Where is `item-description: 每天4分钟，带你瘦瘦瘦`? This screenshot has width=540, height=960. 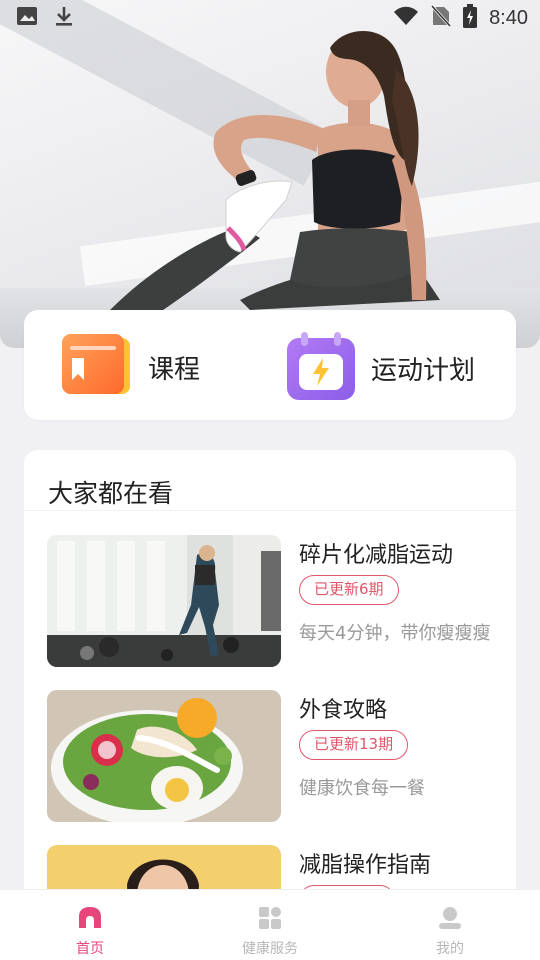
item-description: 每天4分钟，带你瘦瘦瘦 is located at coordinates (395, 633).